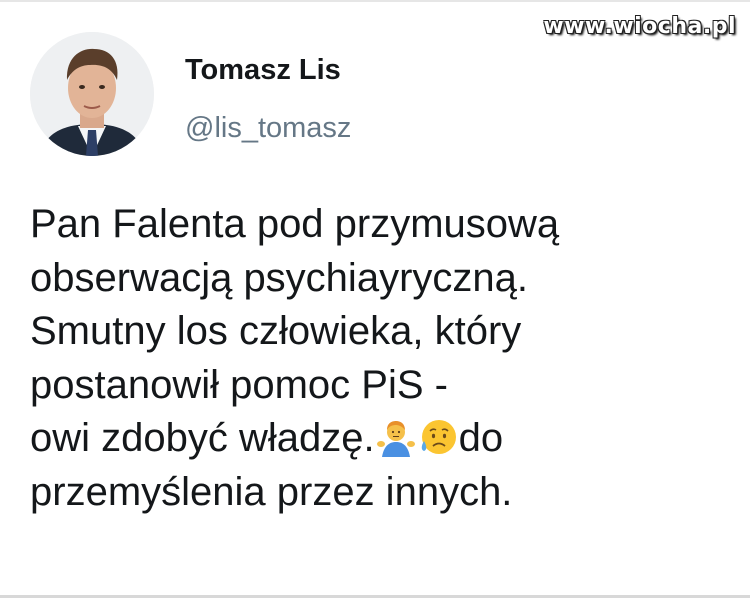 The image size is (750, 598). I want to click on profile-photo-icon, so click(92, 94).